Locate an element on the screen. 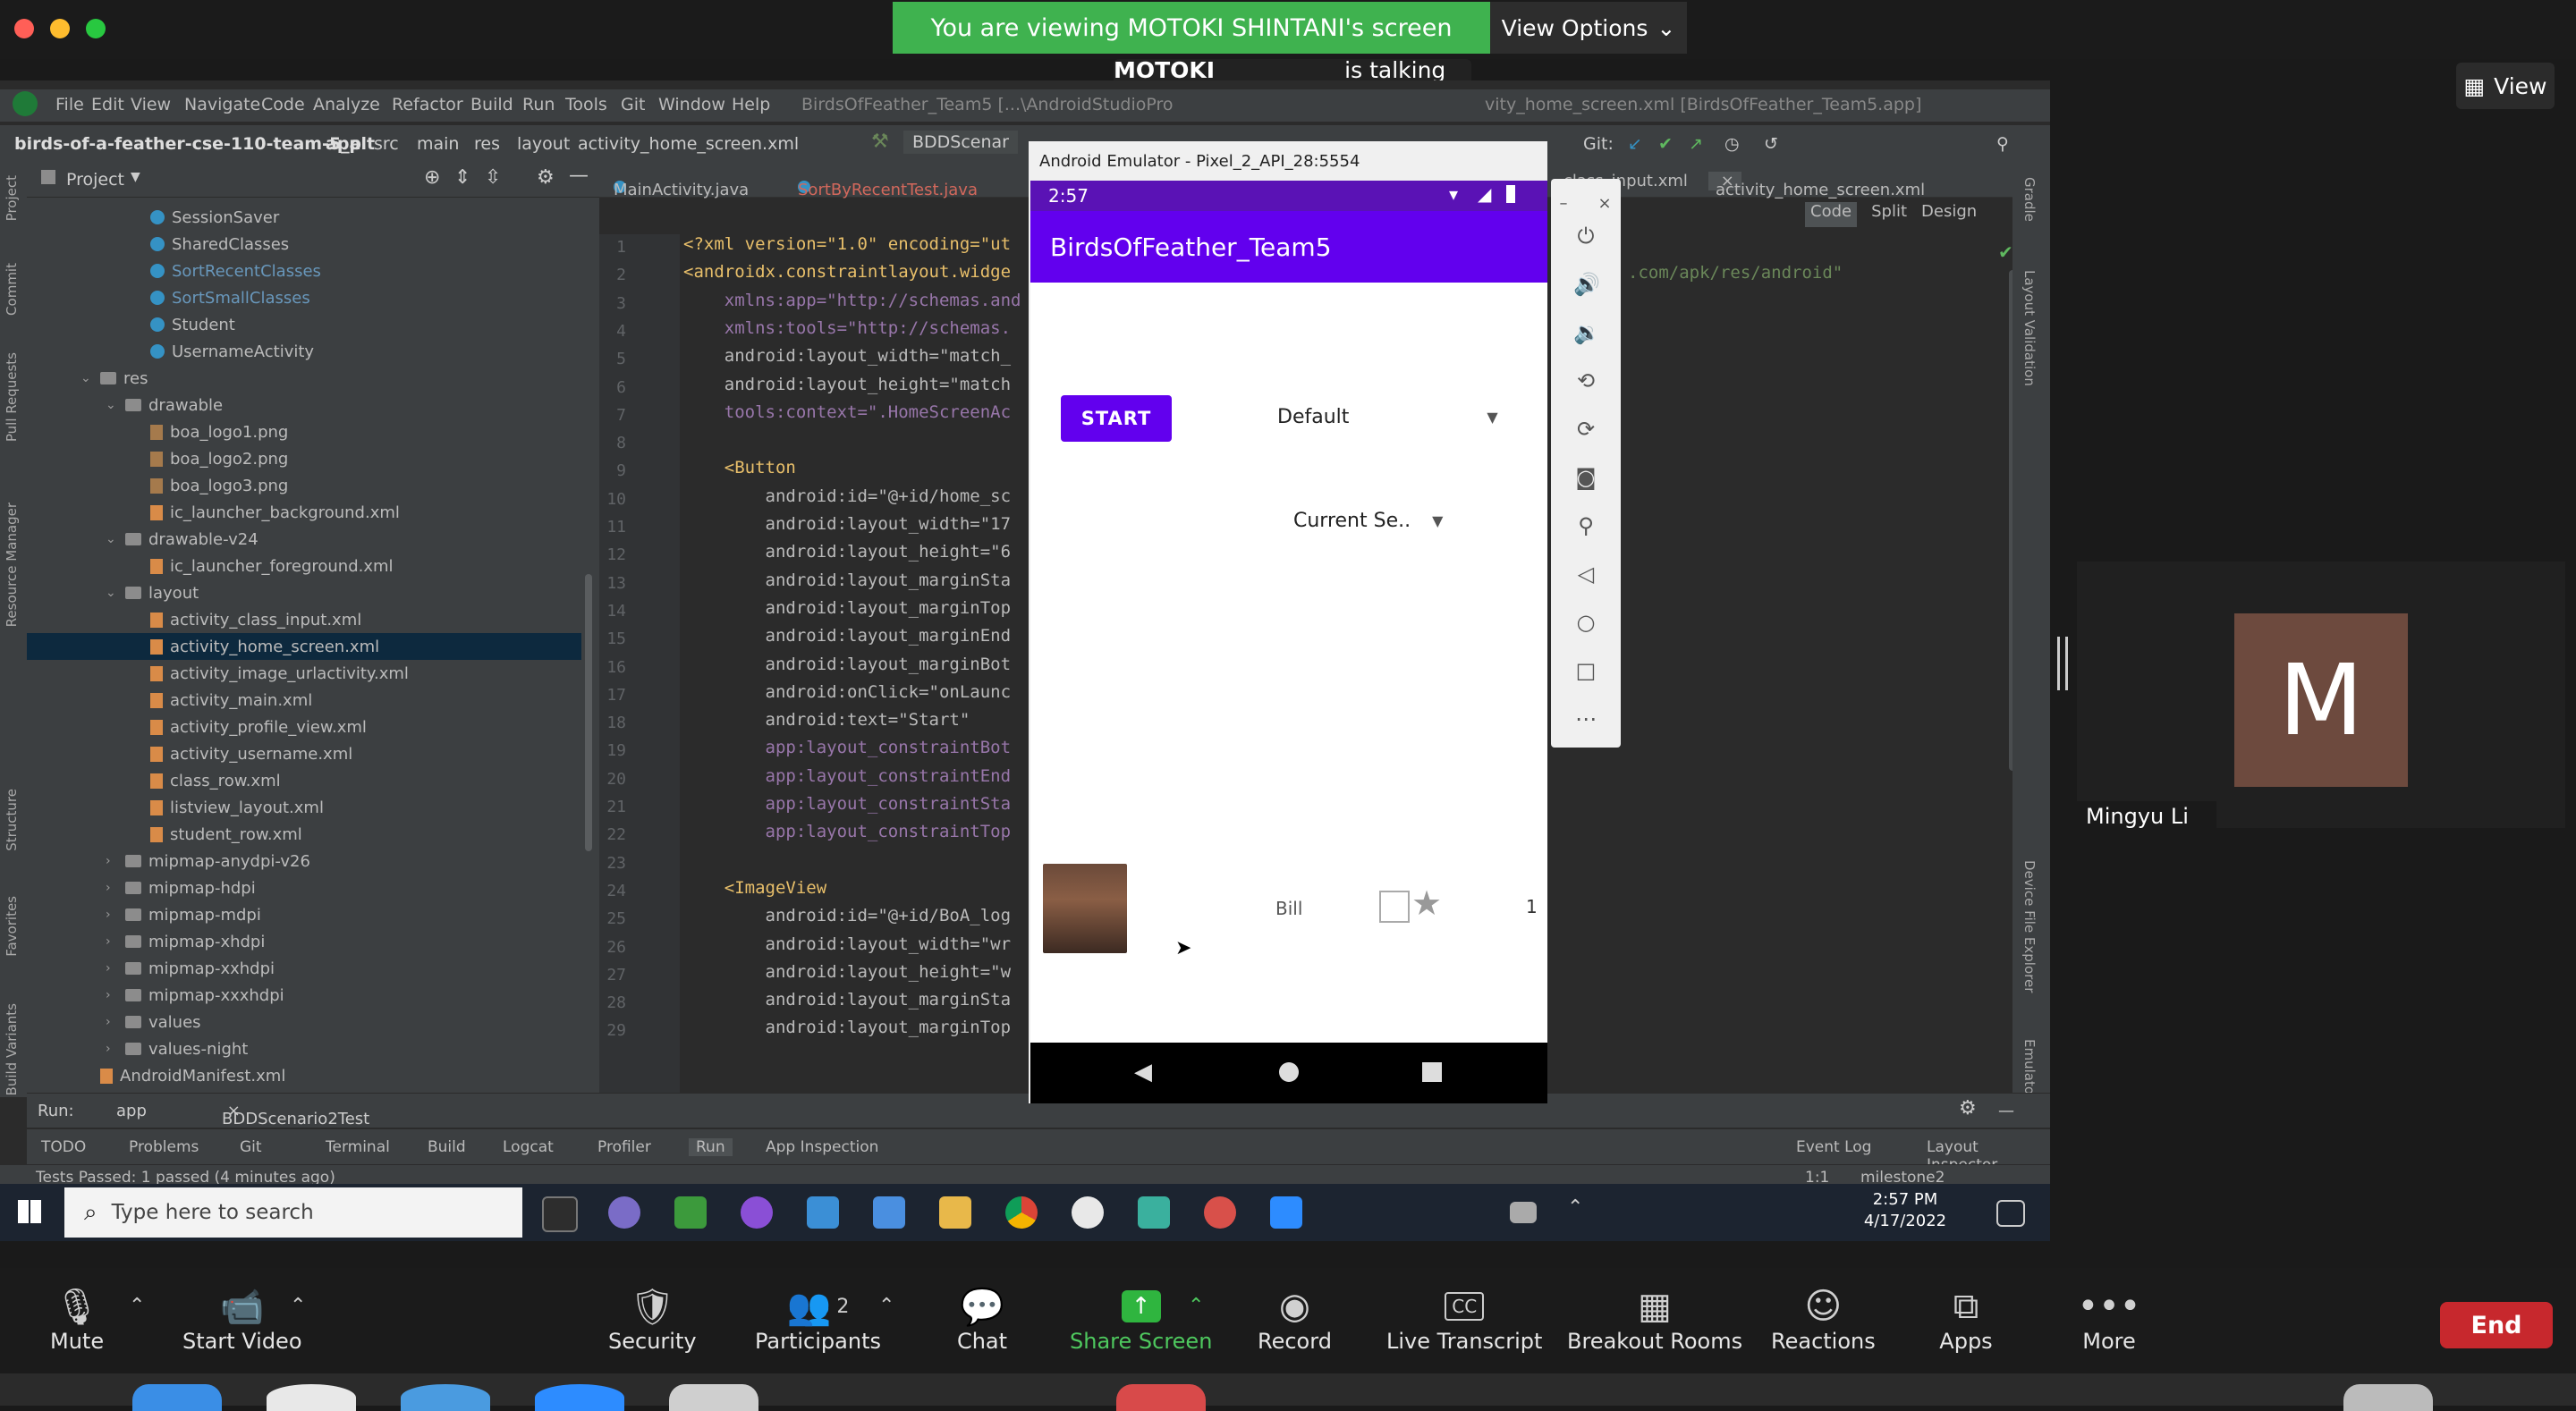  apps-button: ⧉ Apps is located at coordinates (1966, 1319).